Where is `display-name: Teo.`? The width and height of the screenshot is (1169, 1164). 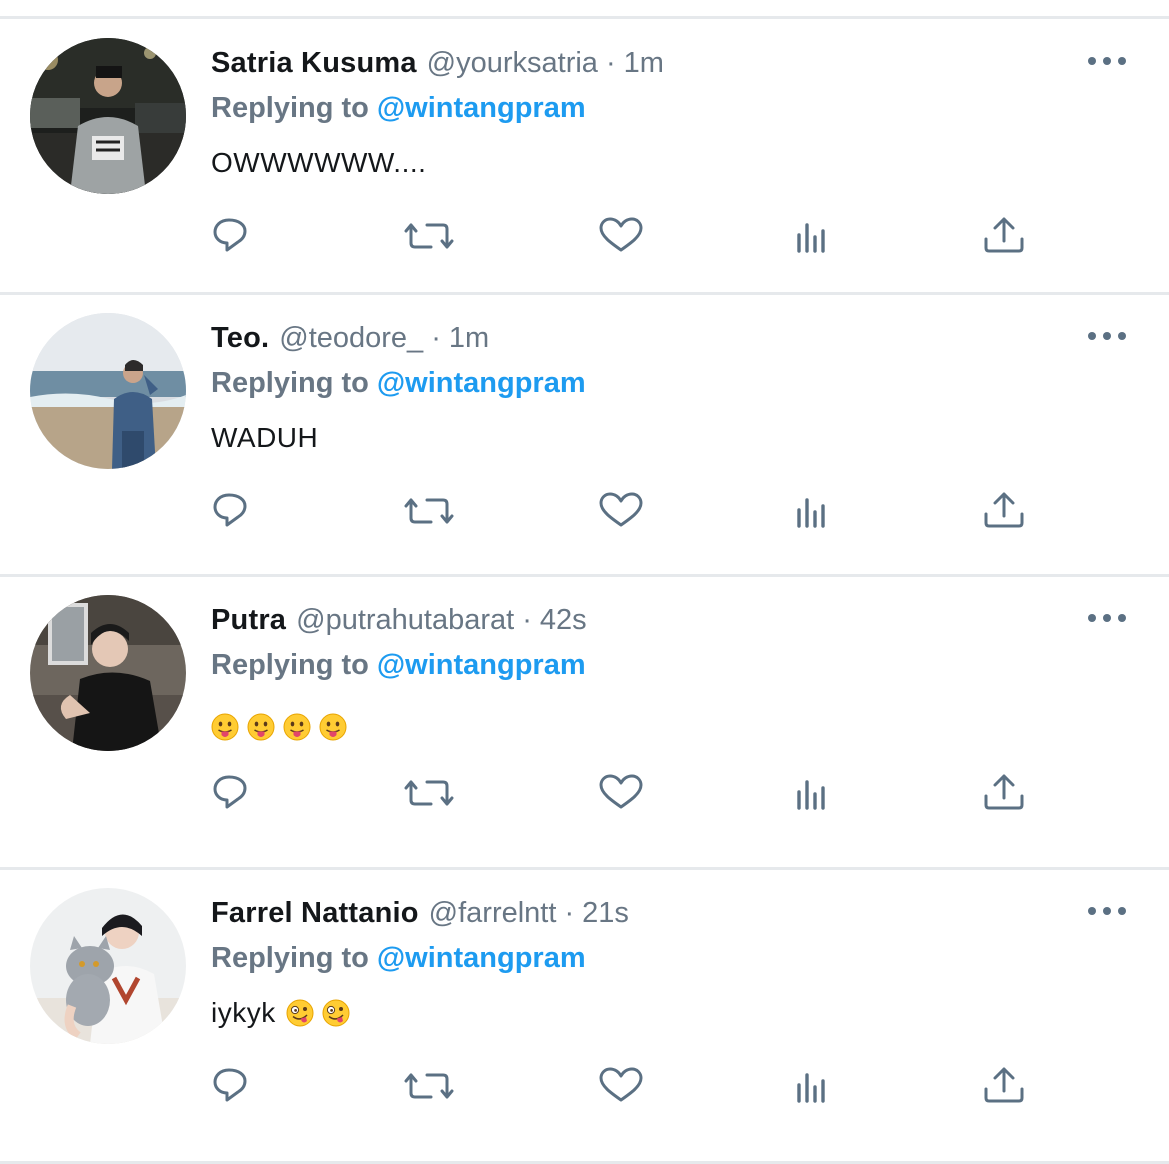 display-name: Teo. is located at coordinates (240, 338).